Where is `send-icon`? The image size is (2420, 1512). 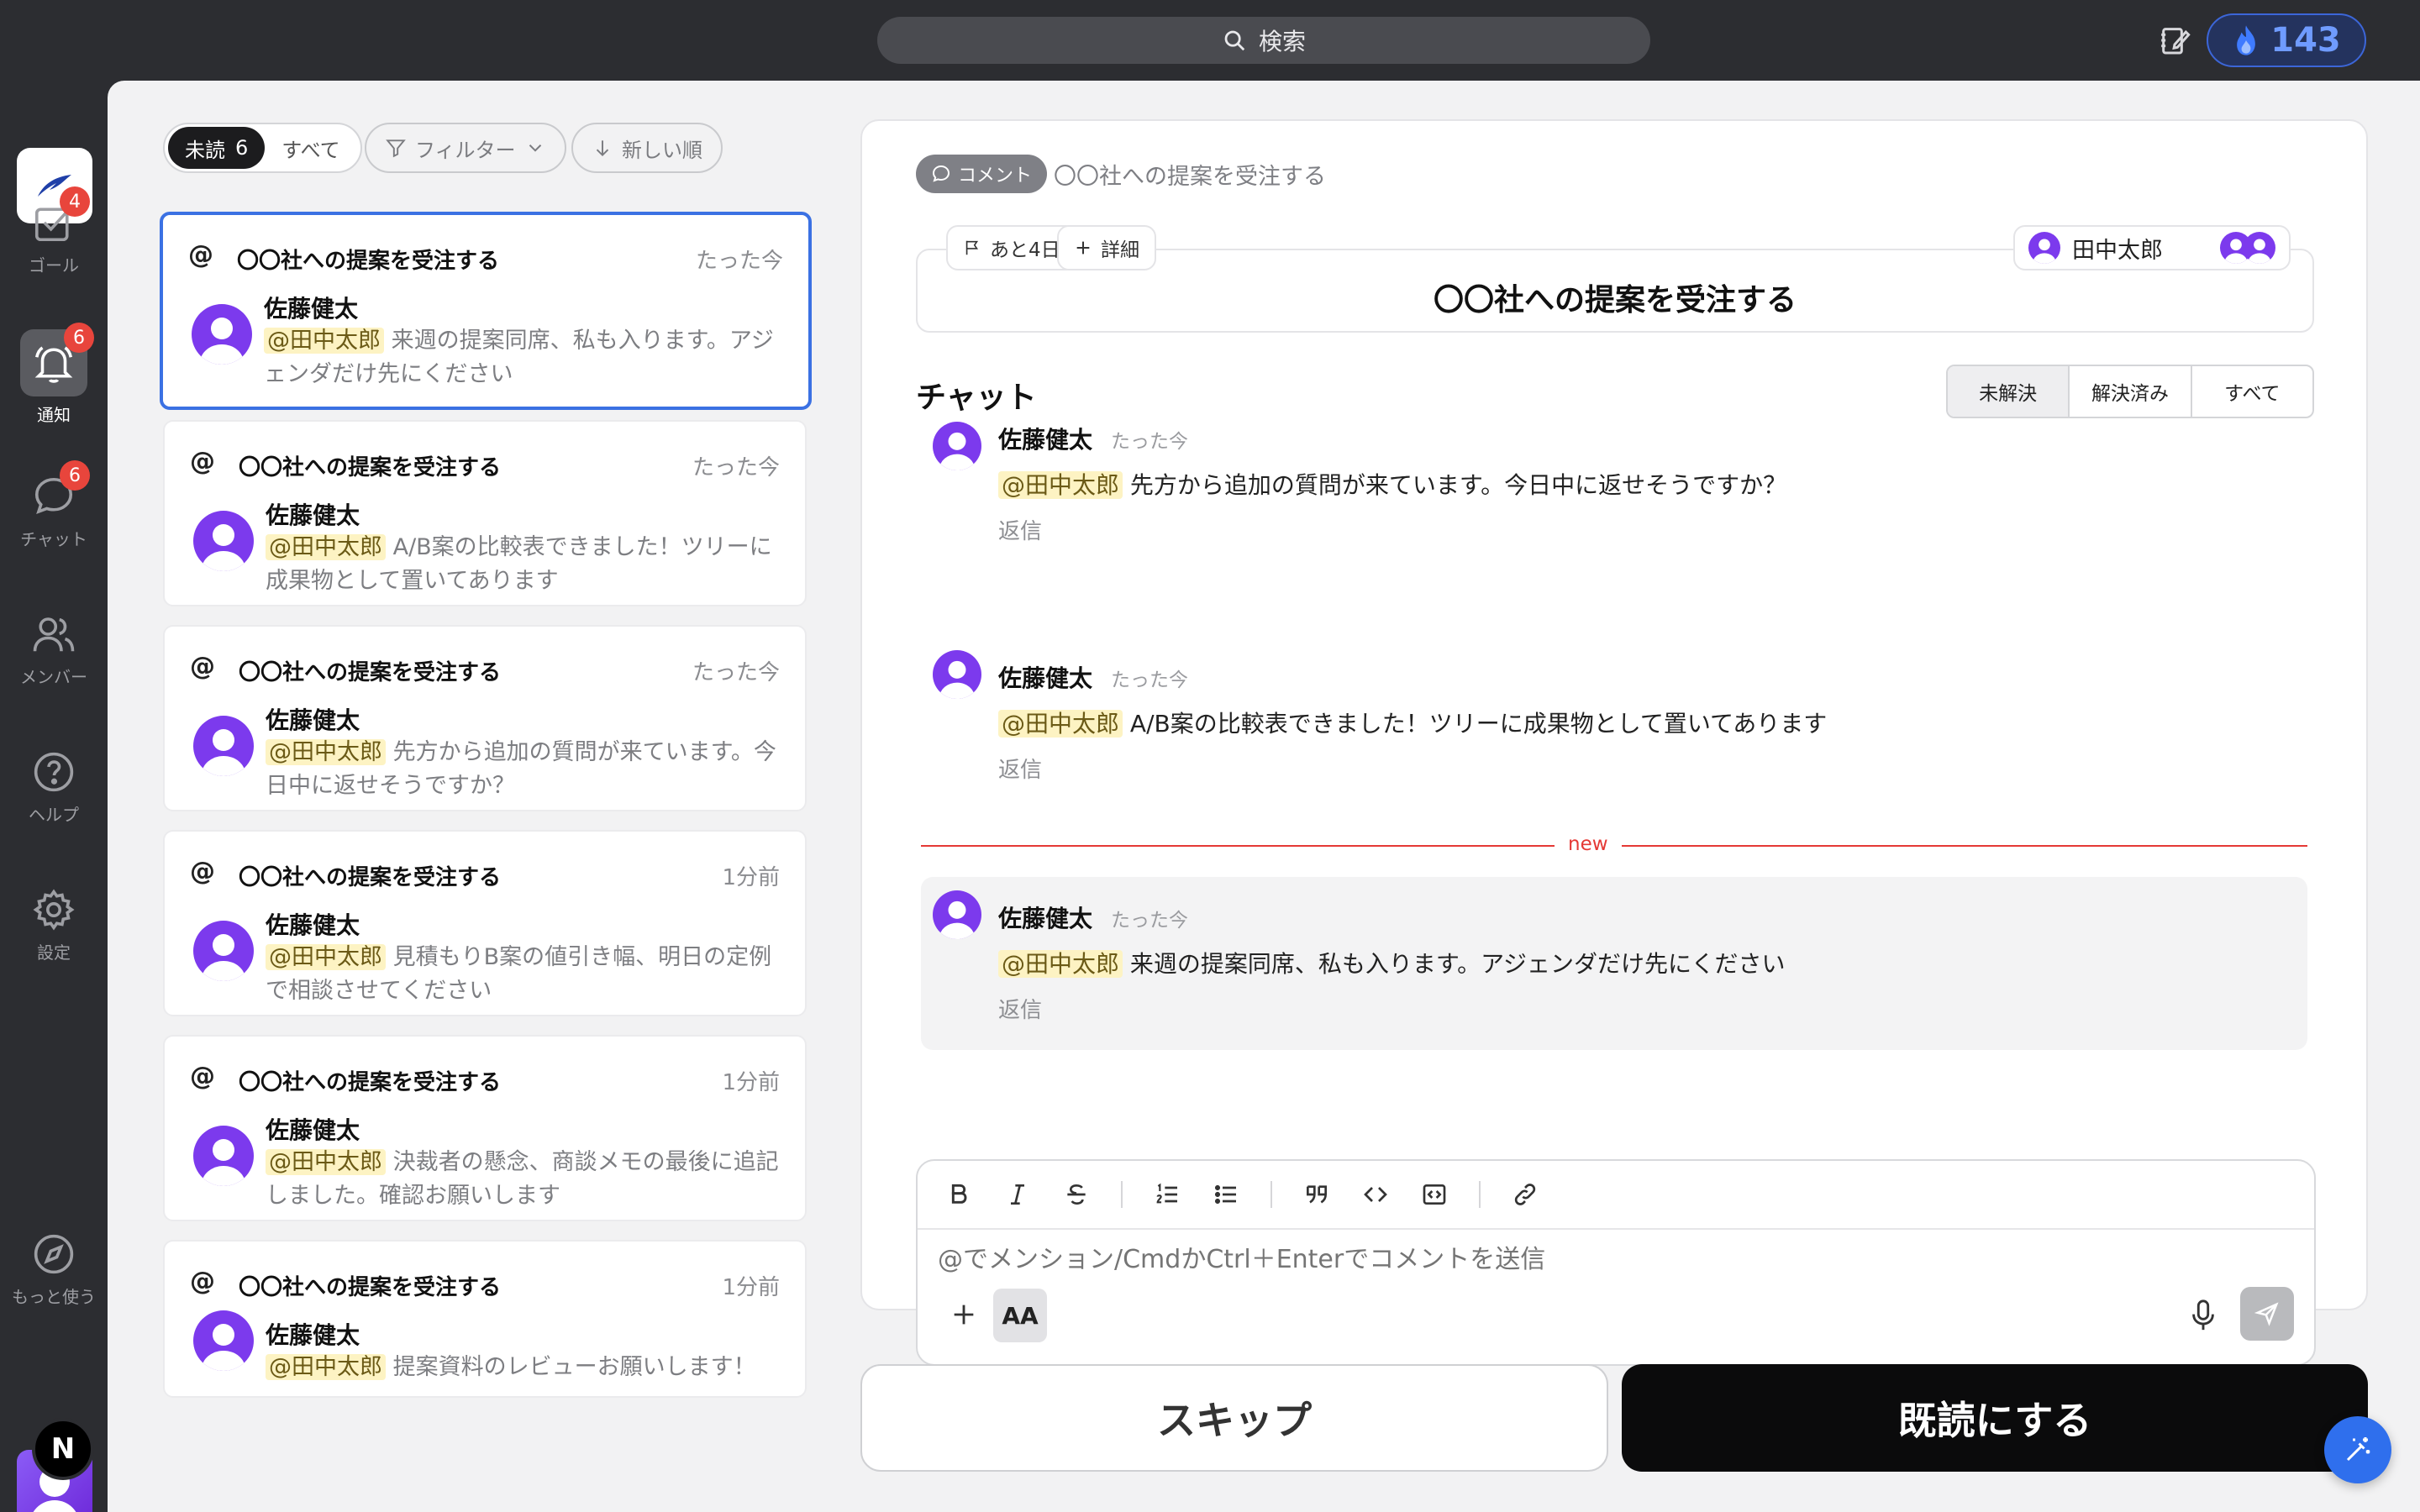
send-icon is located at coordinates (2267, 1314).